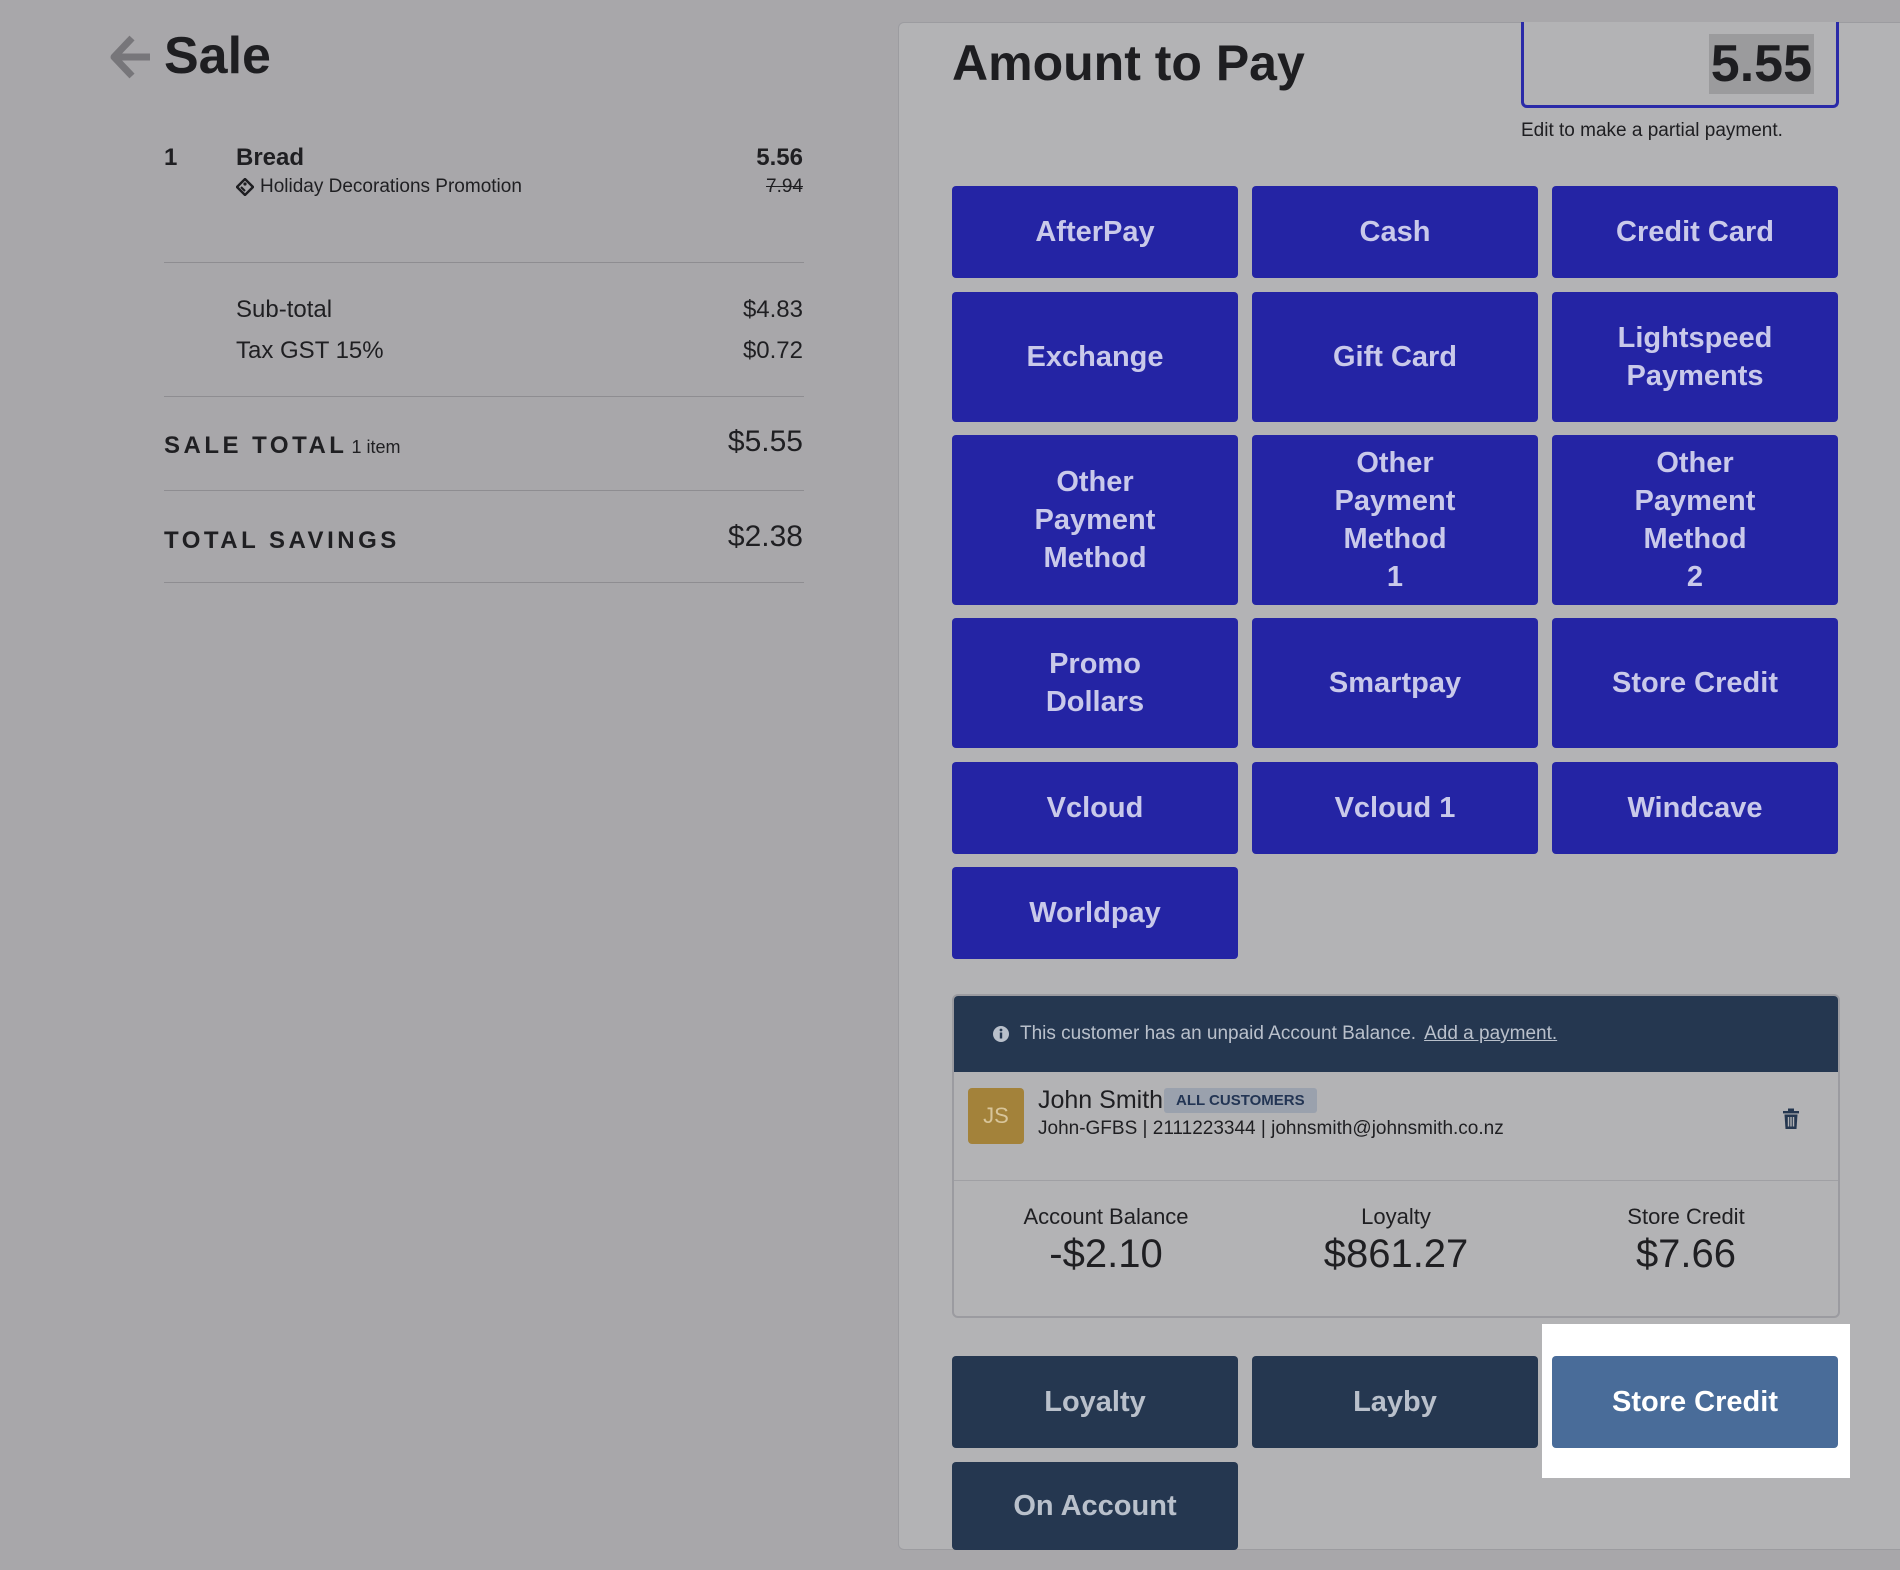 The image size is (1900, 1570). What do you see at coordinates (1395, 683) in the screenshot?
I see `pay-smartpay-button: Smartpay` at bounding box center [1395, 683].